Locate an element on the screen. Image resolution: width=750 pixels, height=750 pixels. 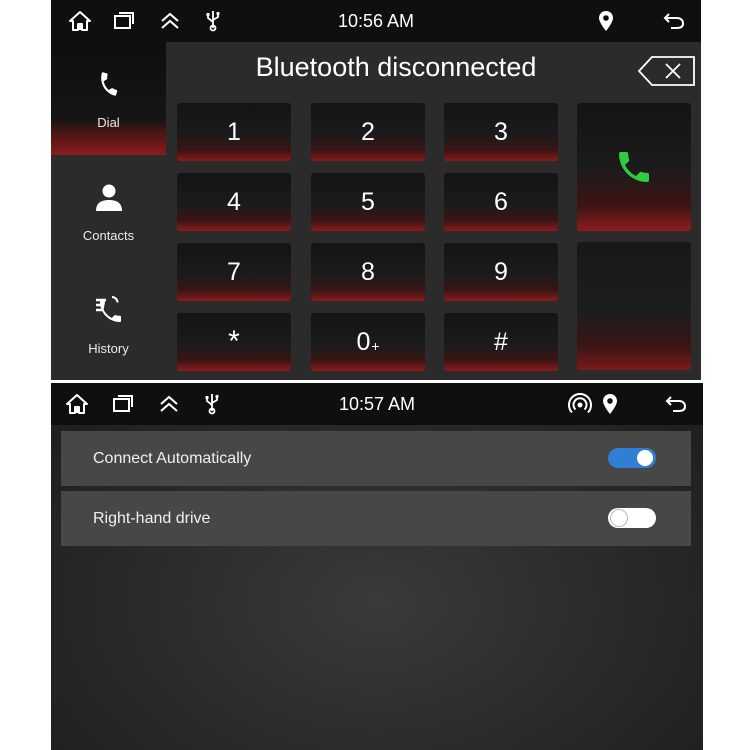
status-bar: 10:57 AM is located at coordinates (377, 404).